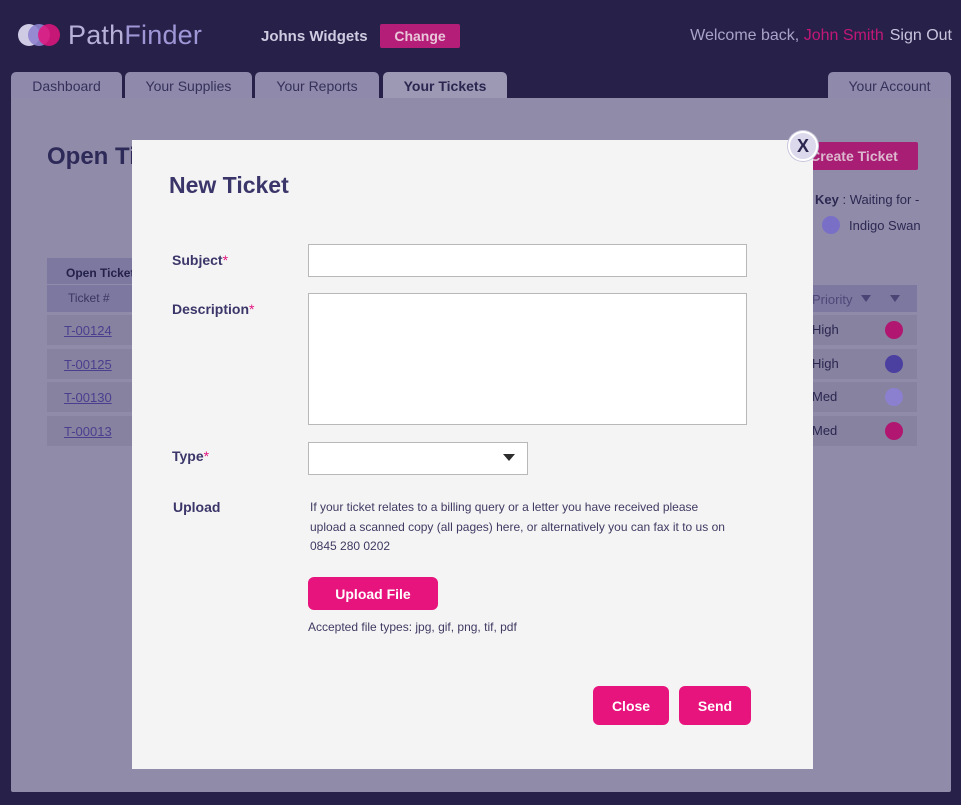  What do you see at coordinates (803, 146) in the screenshot?
I see `close-modal-button: X` at bounding box center [803, 146].